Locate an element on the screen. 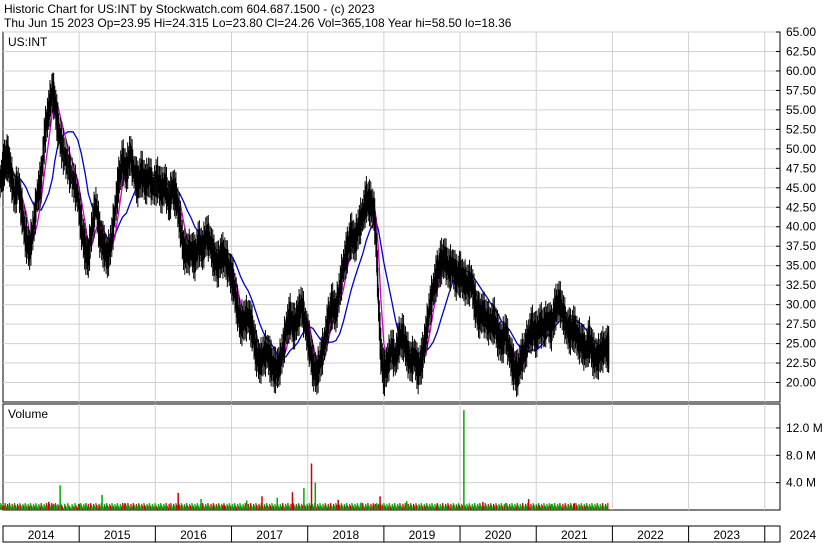  volume-tick-label: 4.0 M is located at coordinates (801, 483).